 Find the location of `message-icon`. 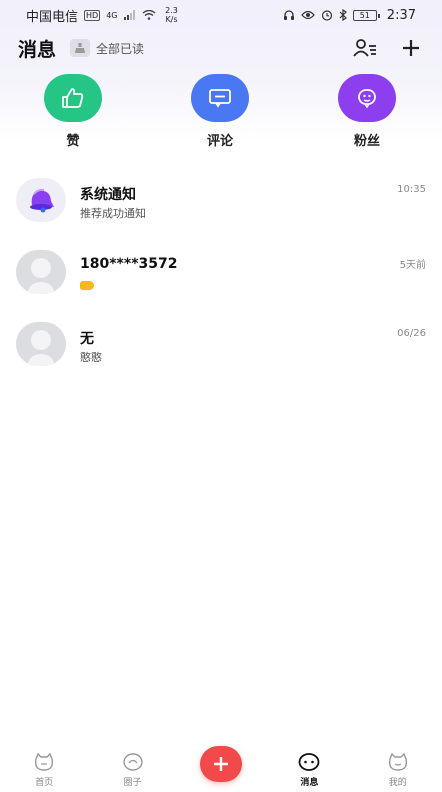

message-icon is located at coordinates (309, 762).